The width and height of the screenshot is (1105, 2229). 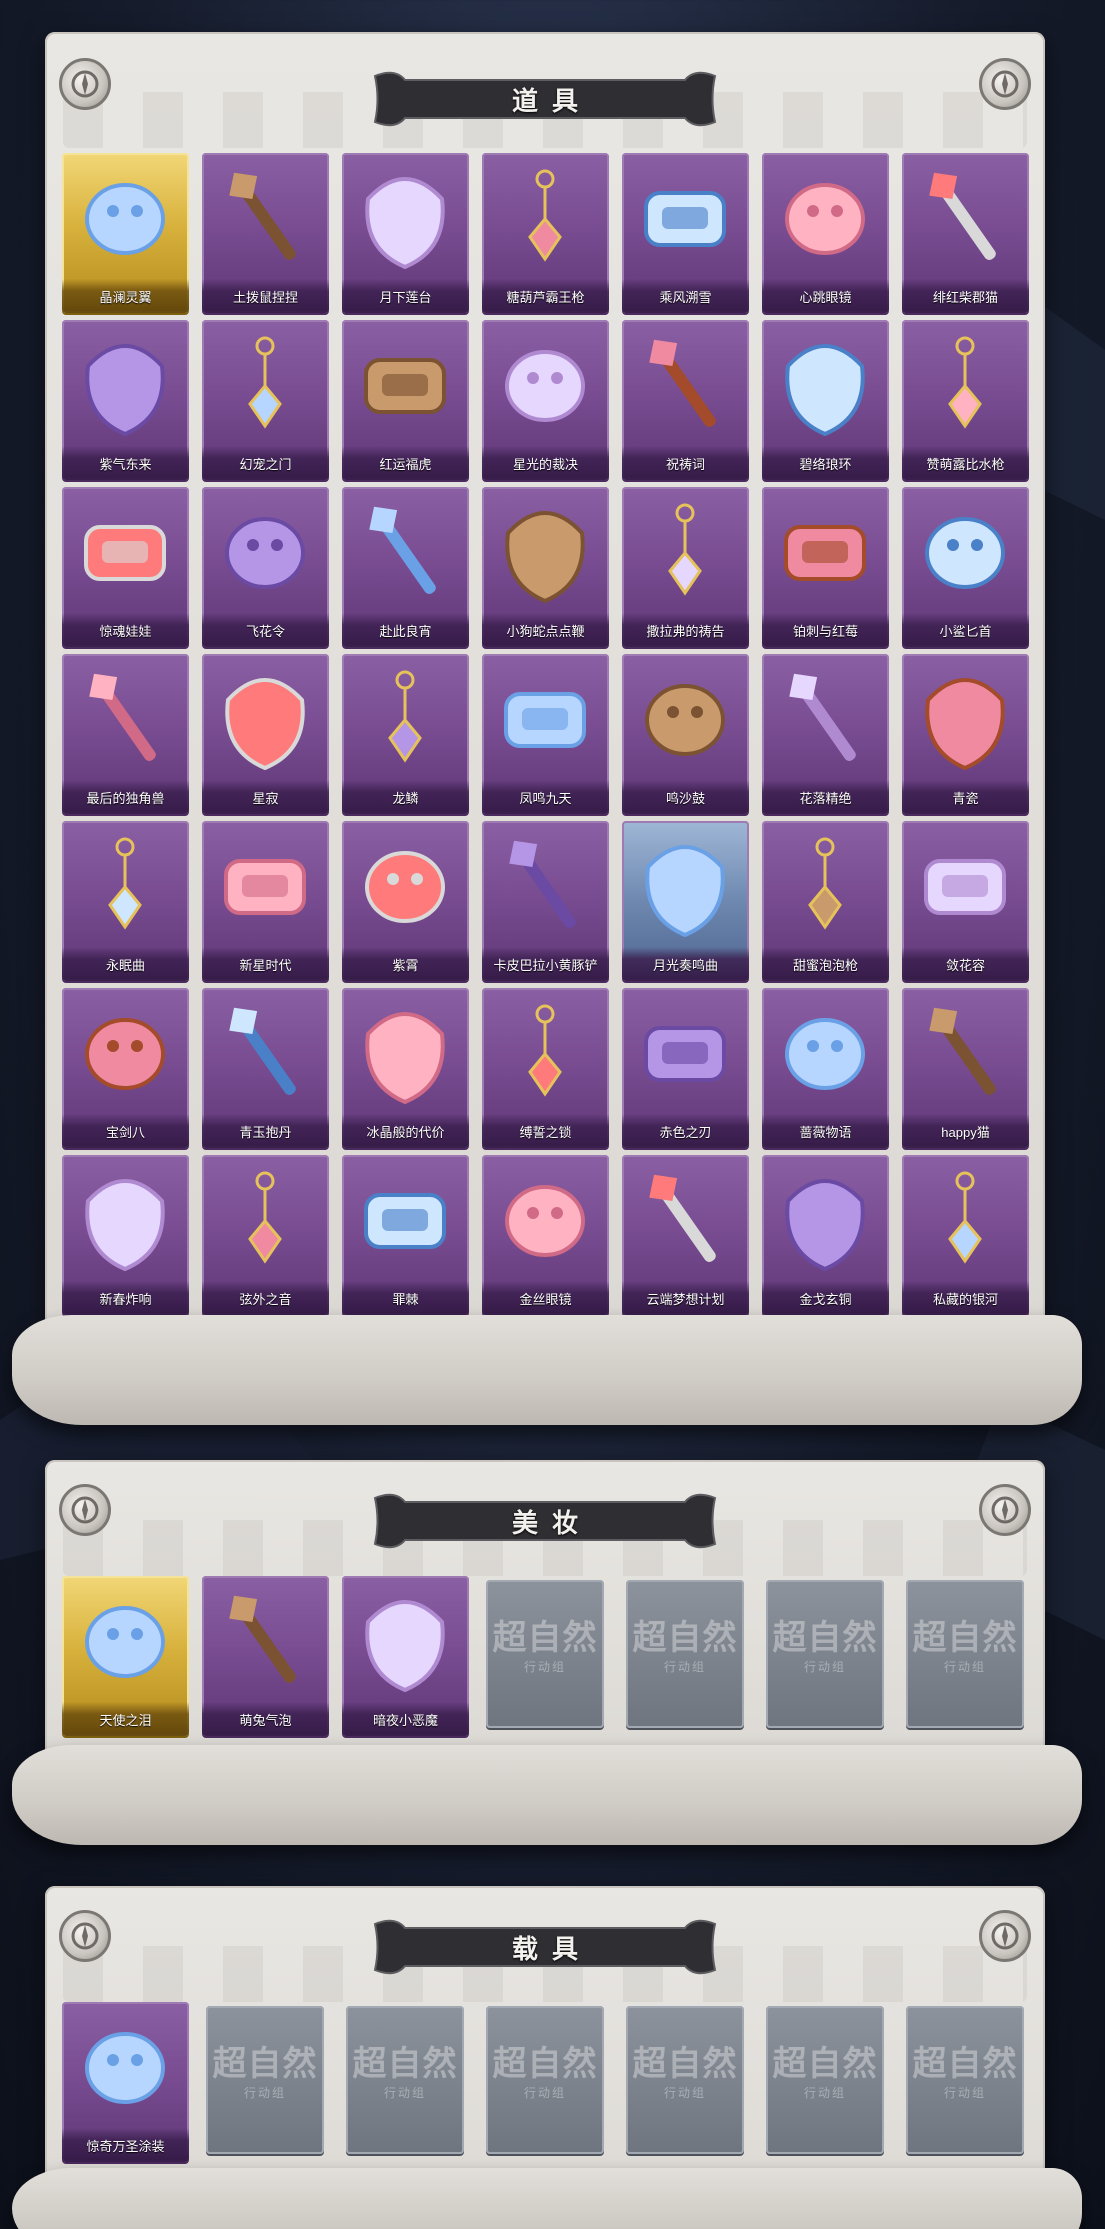 What do you see at coordinates (125, 1235) in the screenshot?
I see `item-card: 新春炸响` at bounding box center [125, 1235].